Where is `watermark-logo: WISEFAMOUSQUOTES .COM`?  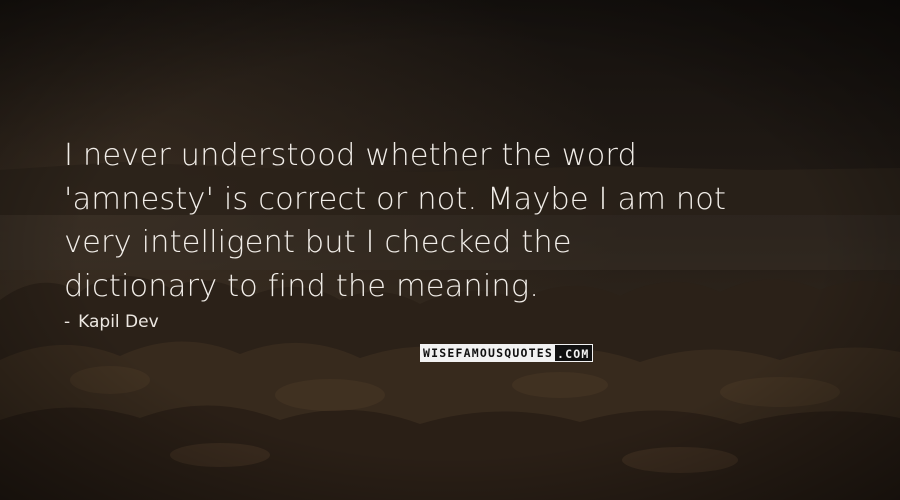 watermark-logo: WISEFAMOUSQUOTES .COM is located at coordinates (507, 353).